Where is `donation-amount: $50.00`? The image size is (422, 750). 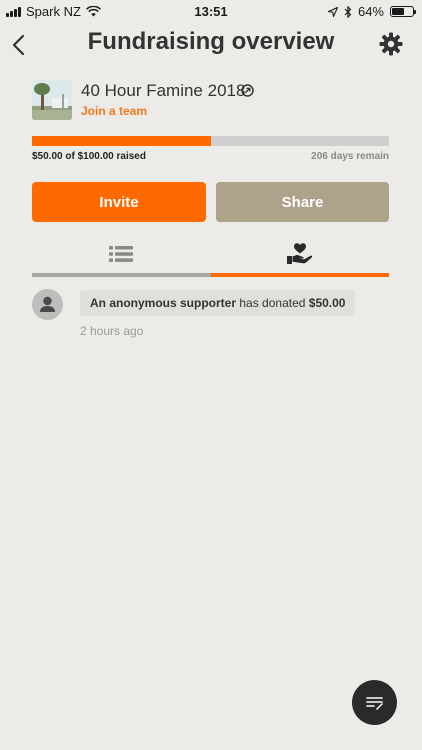 donation-amount: $50.00 is located at coordinates (327, 303).